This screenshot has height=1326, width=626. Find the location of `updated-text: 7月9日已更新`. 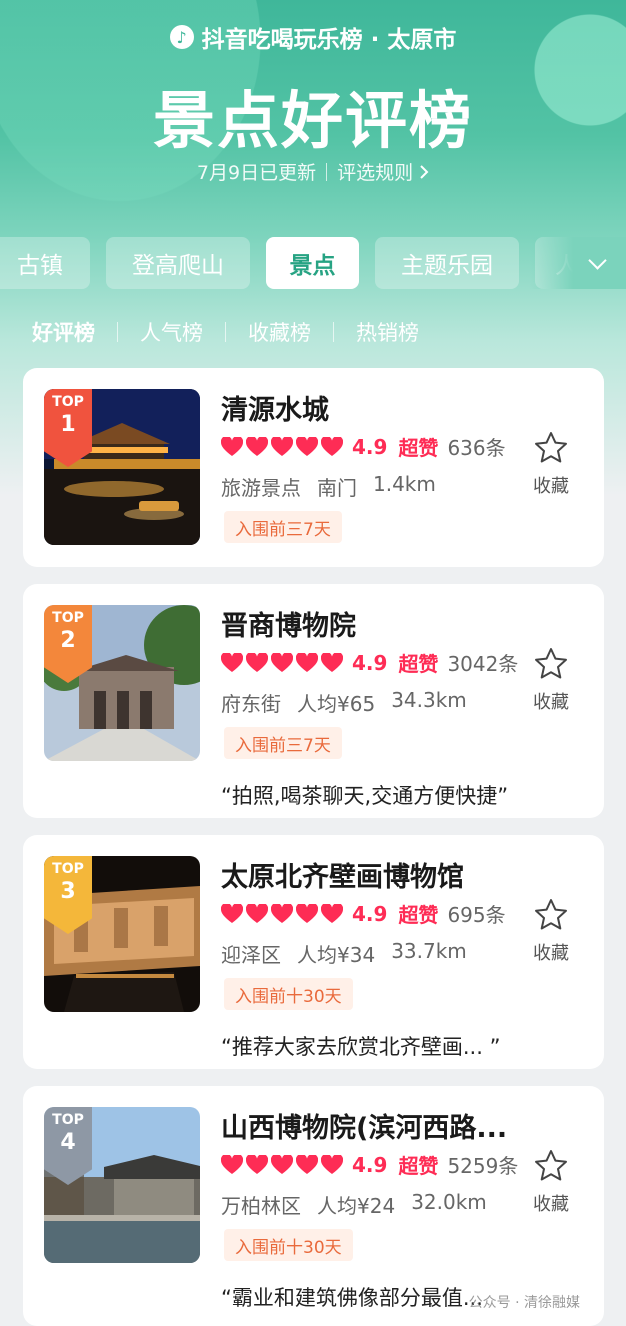

updated-text: 7月9日已更新 is located at coordinates (256, 173).